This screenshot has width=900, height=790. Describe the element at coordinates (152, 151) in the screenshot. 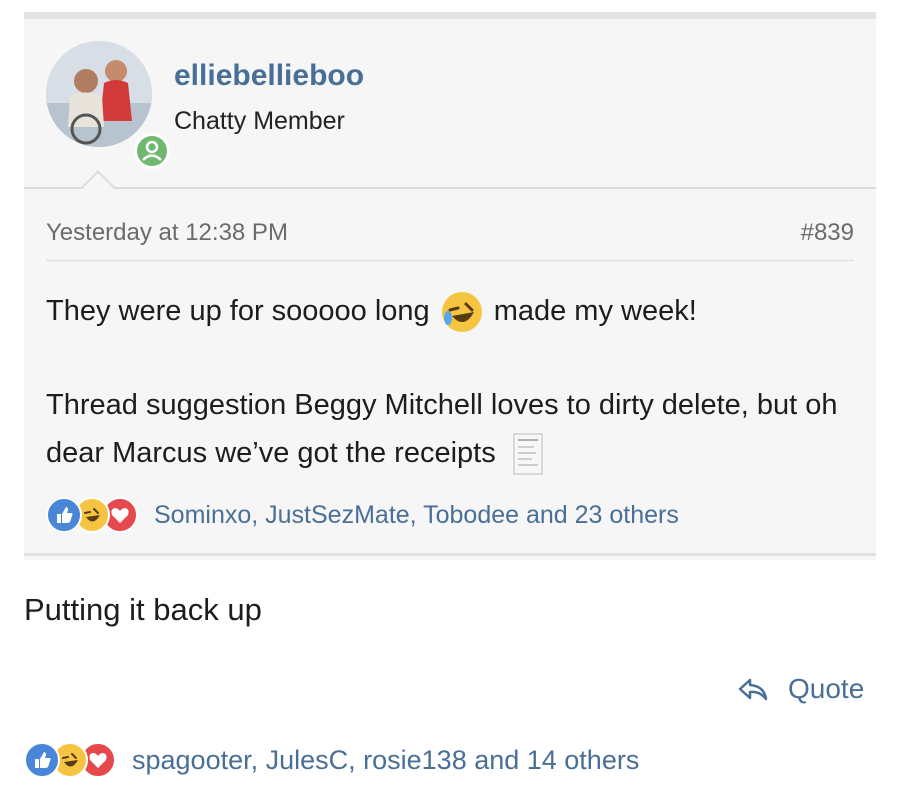

I see `user-online-icon` at that location.